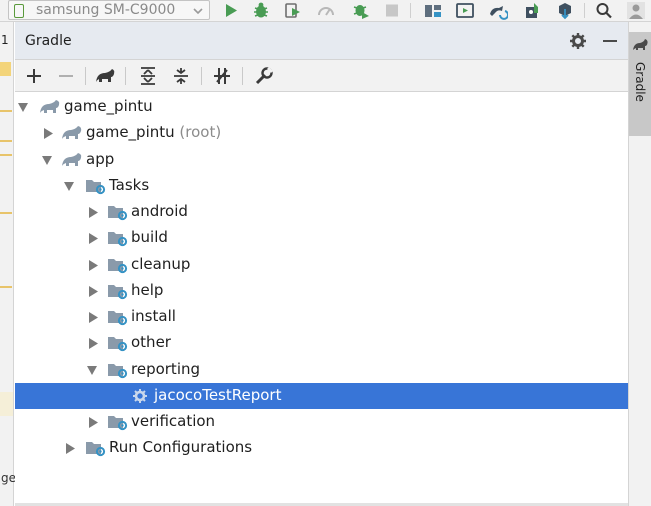 This screenshot has width=651, height=506. I want to click on sdk-manager-icon, so click(532, 10).